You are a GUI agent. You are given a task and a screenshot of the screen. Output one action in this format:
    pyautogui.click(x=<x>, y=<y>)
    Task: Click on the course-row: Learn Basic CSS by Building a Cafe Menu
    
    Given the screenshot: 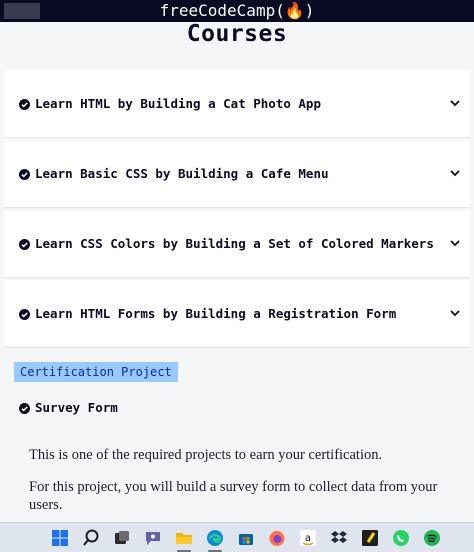 What is the action you would take?
    pyautogui.click(x=237, y=174)
    